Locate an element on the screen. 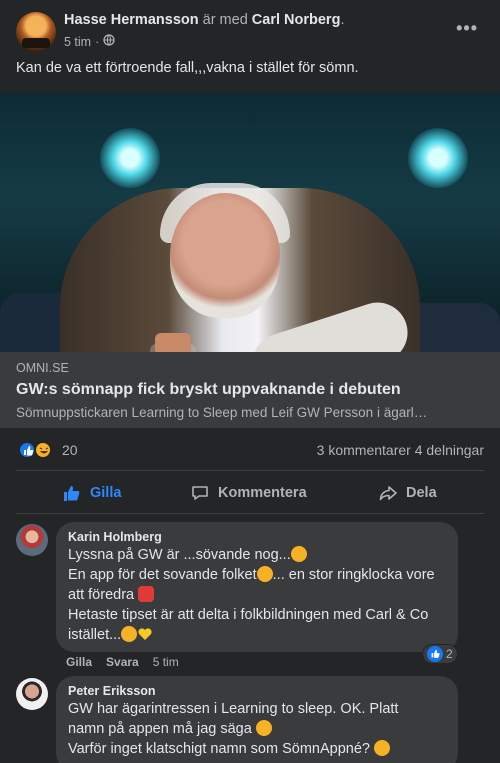  person-head is located at coordinates (225, 255).